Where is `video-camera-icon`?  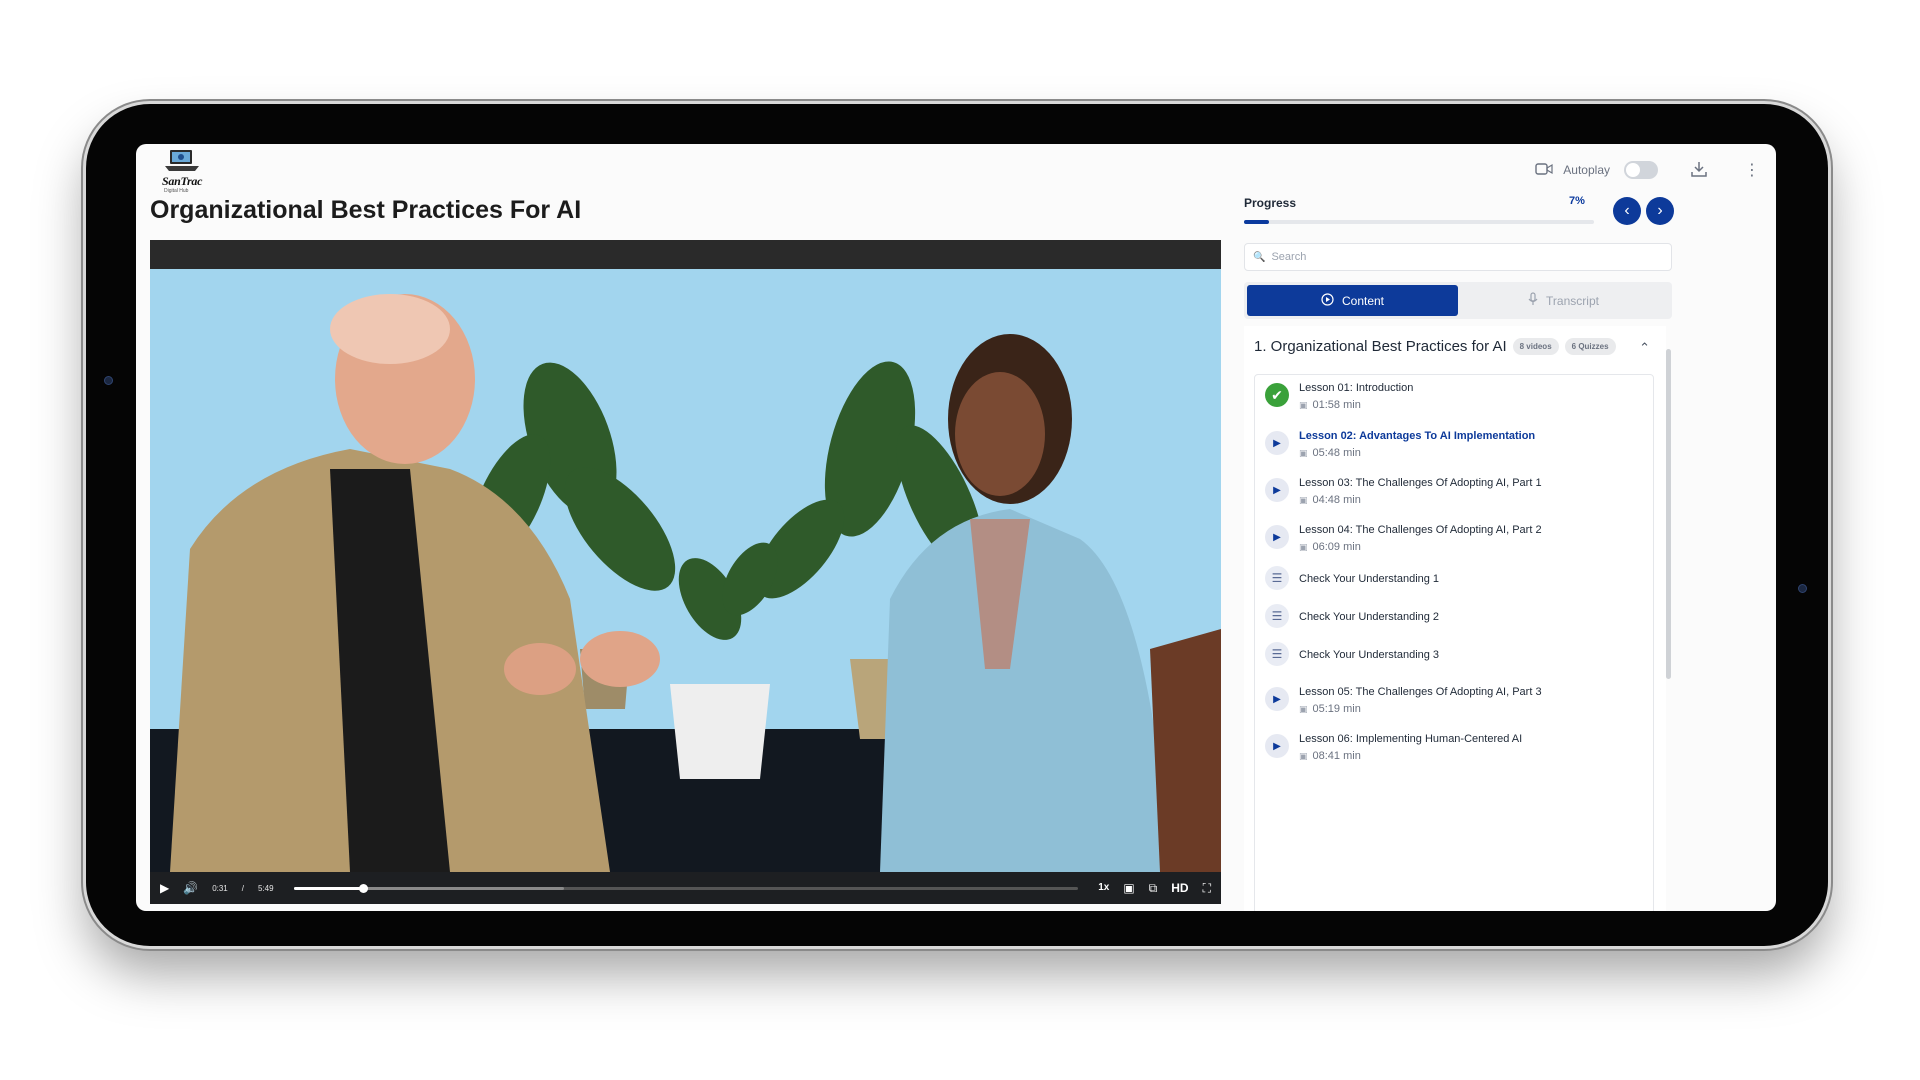 video-camera-icon is located at coordinates (1544, 170).